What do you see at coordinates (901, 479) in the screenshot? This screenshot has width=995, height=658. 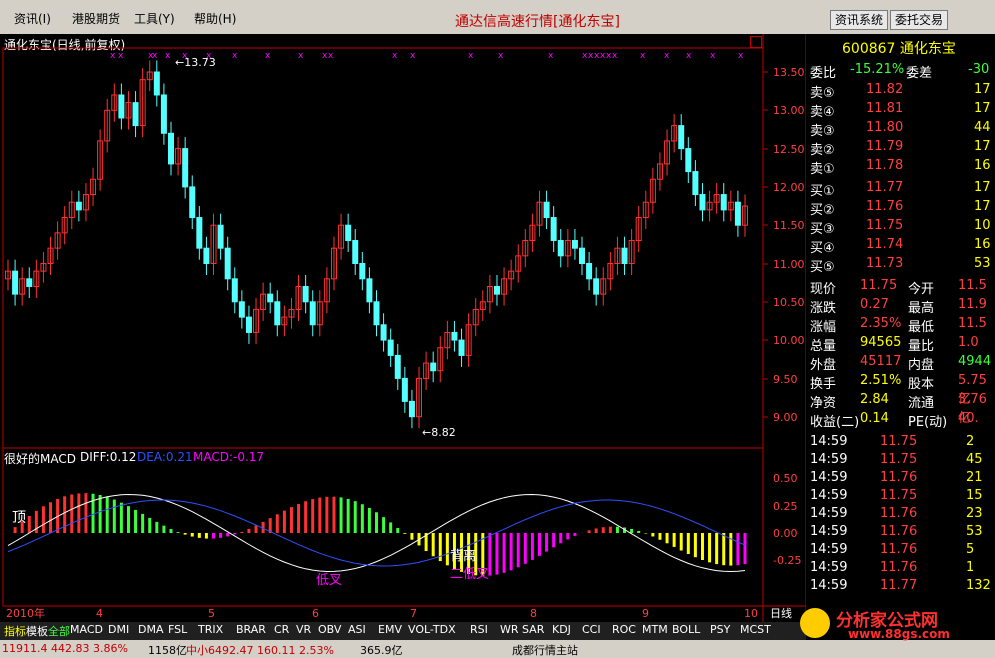 I see `tick-row: 14:59 11.76 21` at bounding box center [901, 479].